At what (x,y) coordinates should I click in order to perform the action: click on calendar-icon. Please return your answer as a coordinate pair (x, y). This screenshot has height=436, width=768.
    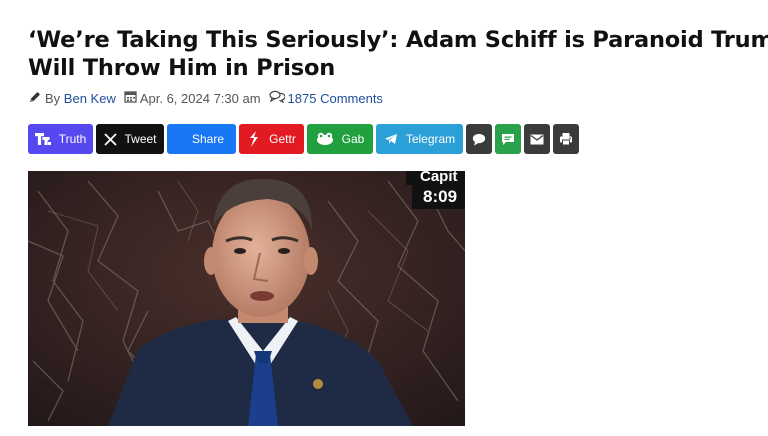
    Looking at the image, I should click on (130, 98).